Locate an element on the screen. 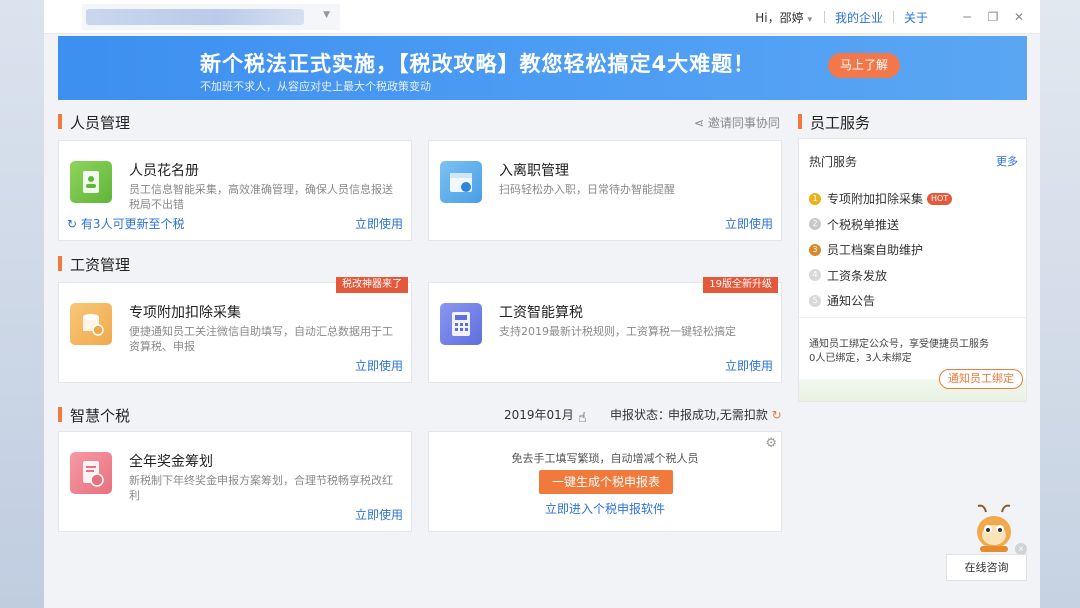 The image size is (1080, 608). banner-subtitle: 不加班不求人，从容应对史上最大个税政策变动 is located at coordinates (315, 86).